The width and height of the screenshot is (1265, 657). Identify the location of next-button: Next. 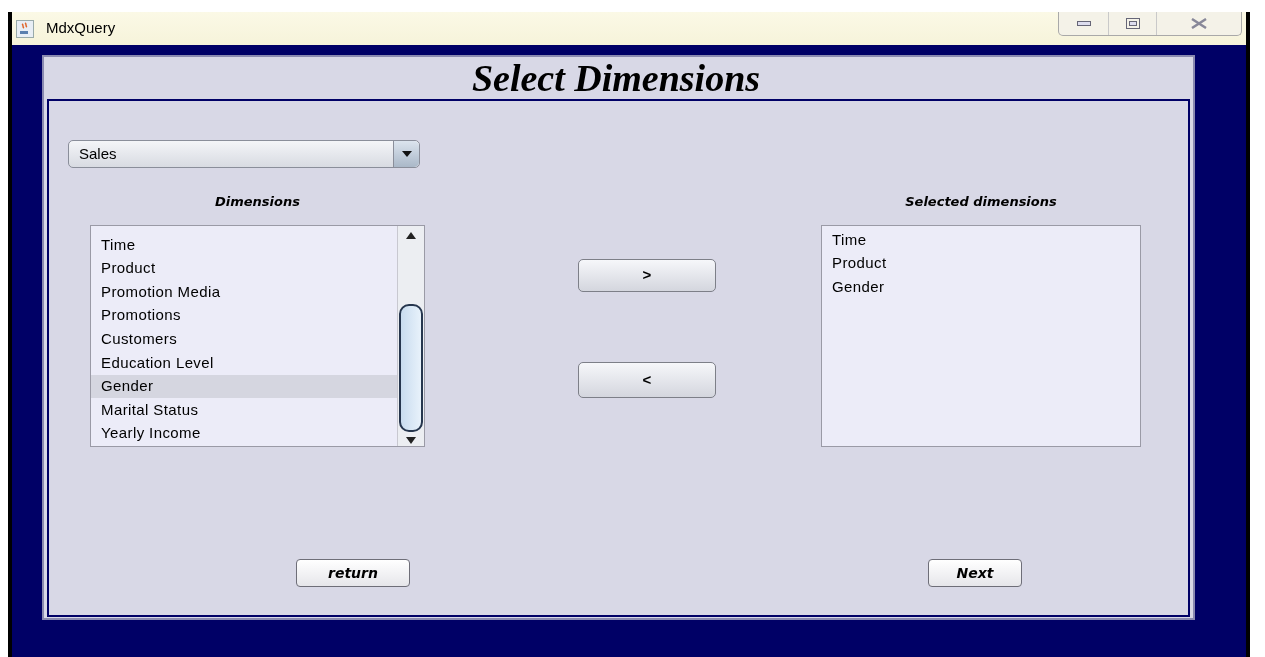
(975, 573).